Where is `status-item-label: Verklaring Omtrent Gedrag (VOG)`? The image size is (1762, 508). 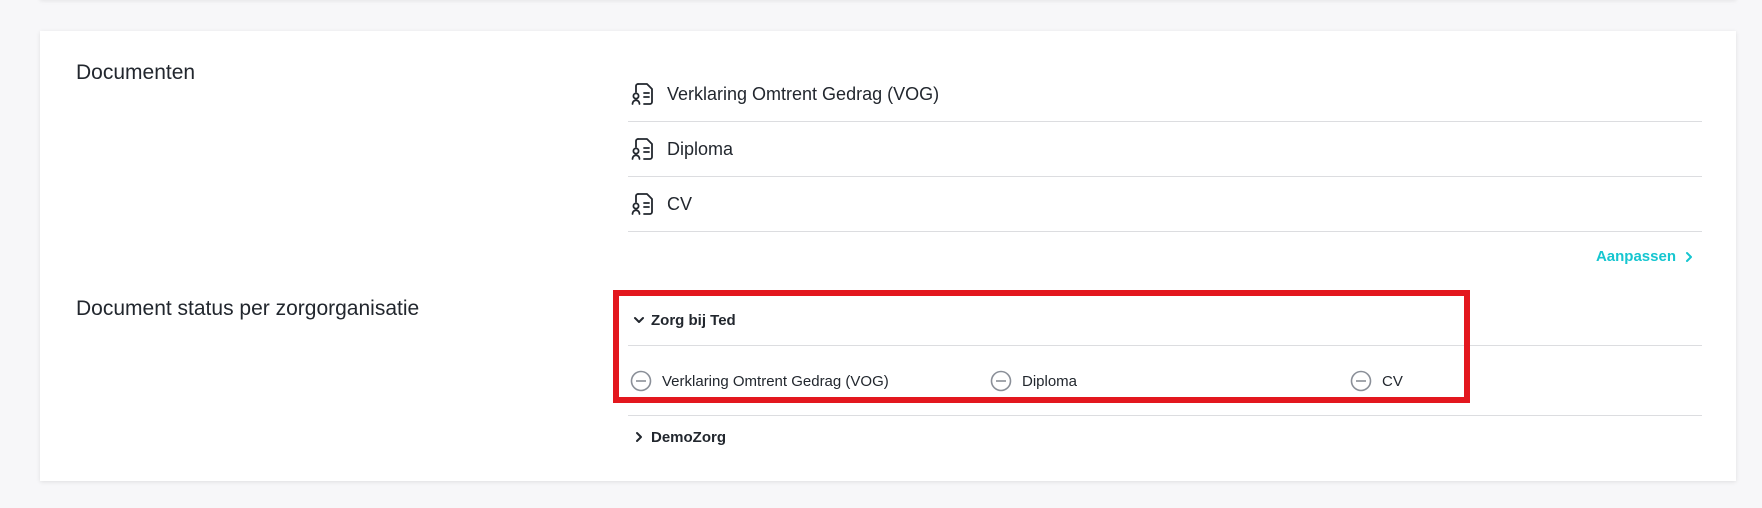
status-item-label: Verklaring Omtrent Gedrag (VOG) is located at coordinates (775, 381).